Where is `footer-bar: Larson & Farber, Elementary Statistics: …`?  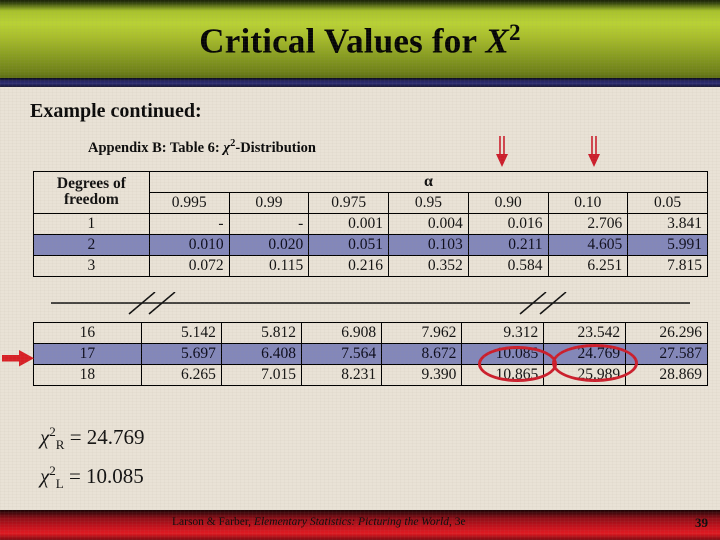
footer-bar: Larson & Farber, Elementary Statistics: … is located at coordinates (360, 525).